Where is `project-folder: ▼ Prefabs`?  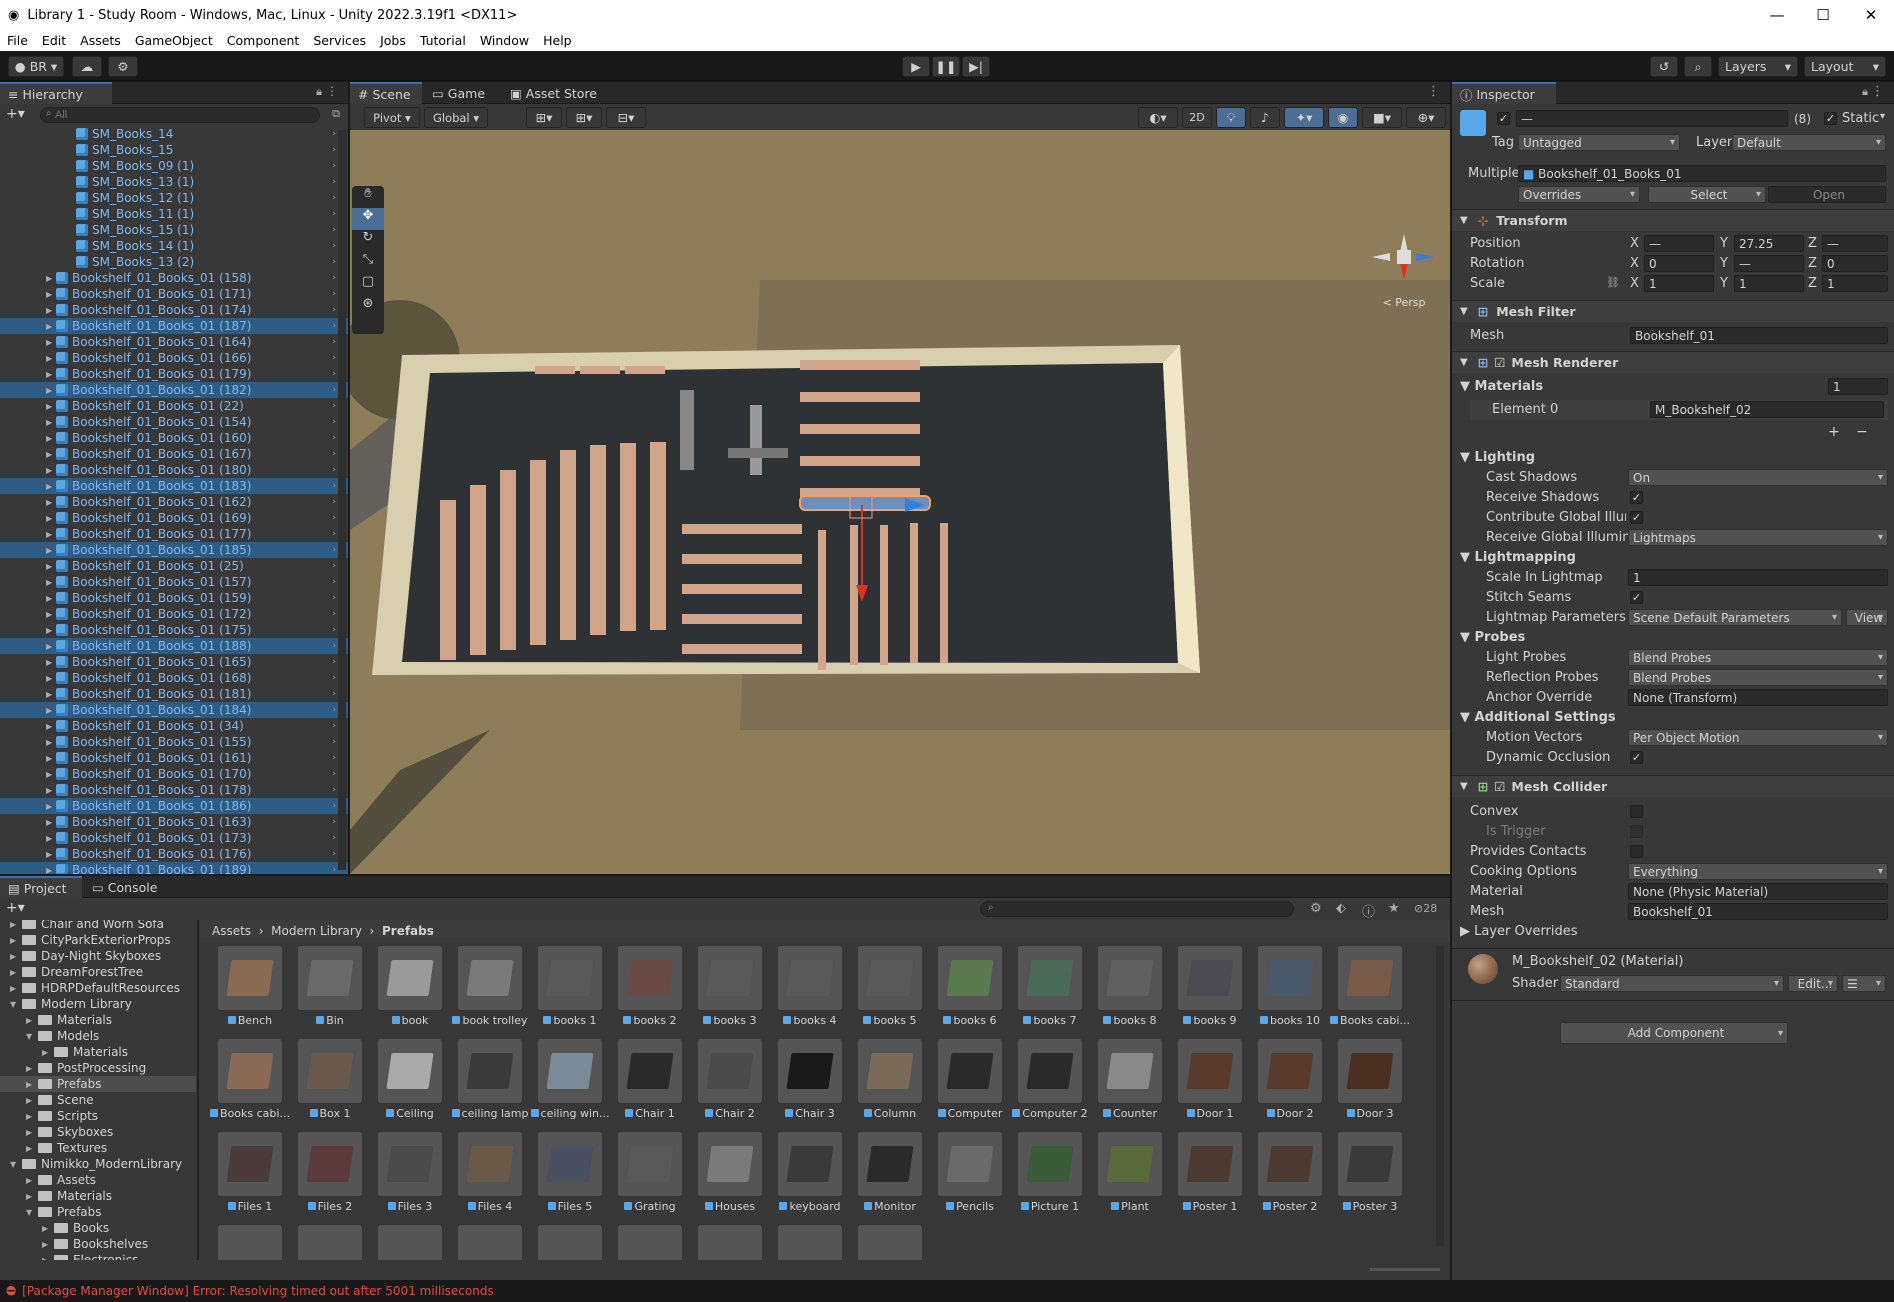 project-folder: ▼ Prefabs is located at coordinates (98, 1212).